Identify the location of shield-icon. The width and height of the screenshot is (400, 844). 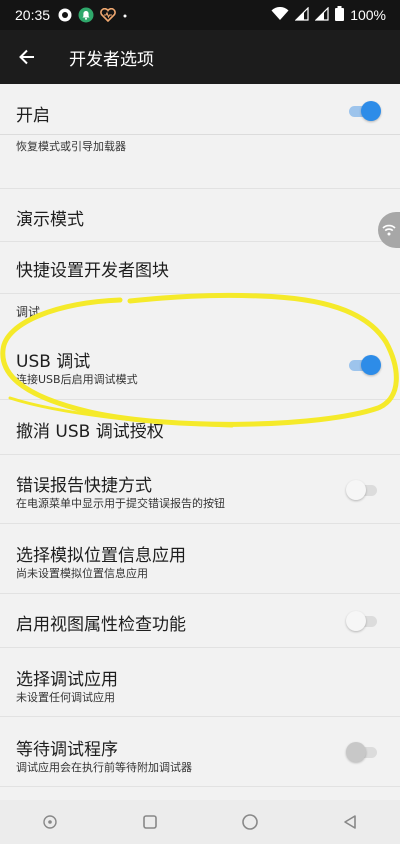
(65, 15).